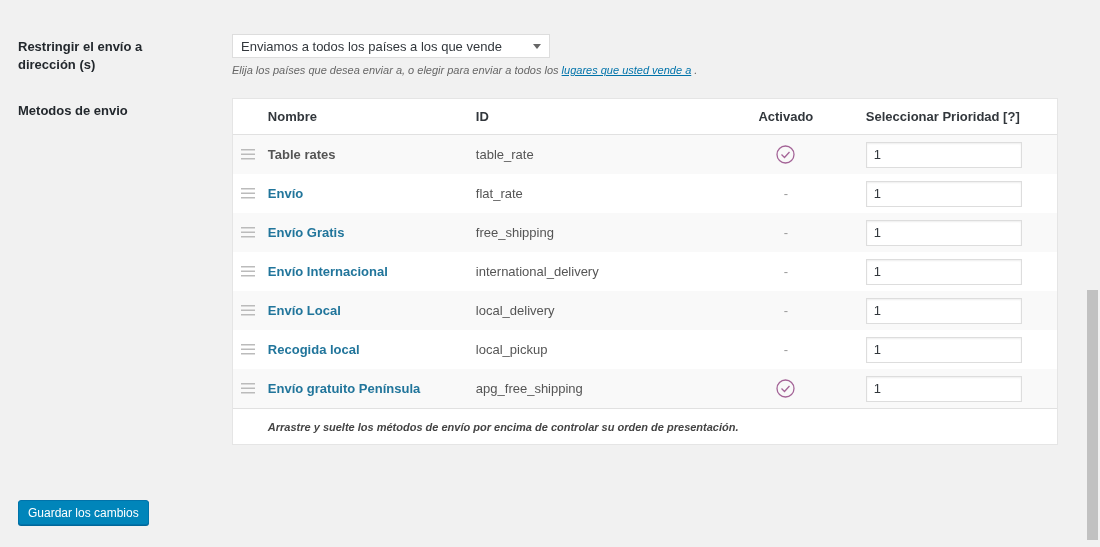 Image resolution: width=1100 pixels, height=547 pixels. What do you see at coordinates (371, 193) in the screenshot?
I see `method-link: Envío` at bounding box center [371, 193].